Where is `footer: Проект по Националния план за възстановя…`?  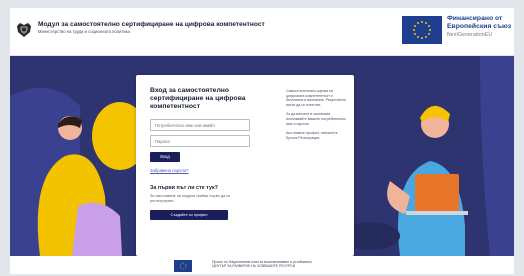
footer: Проект по Националния план за възстановя… is located at coordinates (262, 265).